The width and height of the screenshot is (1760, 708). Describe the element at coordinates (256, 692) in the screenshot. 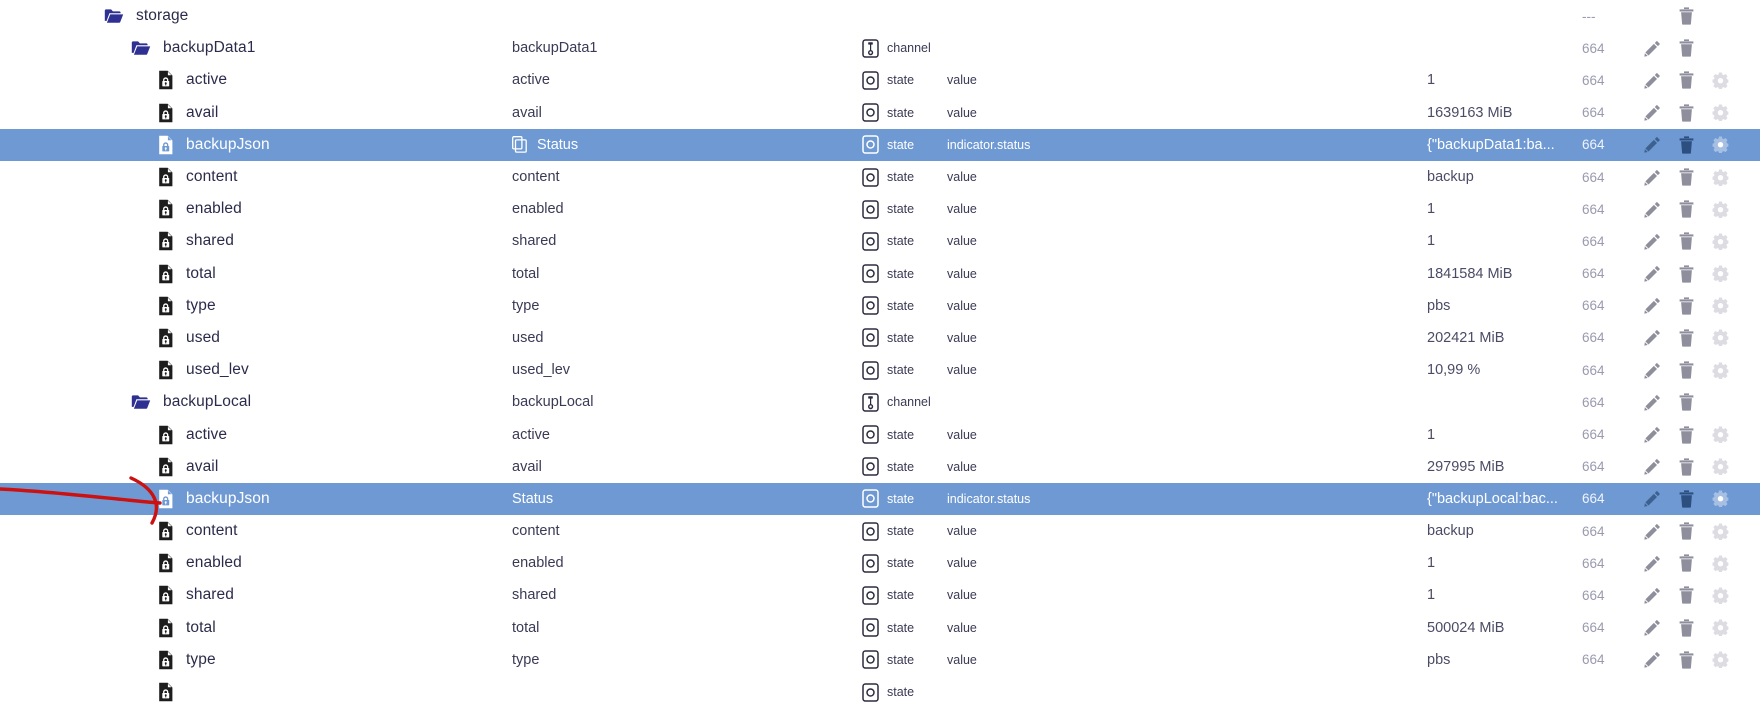

I see `name-cell` at that location.